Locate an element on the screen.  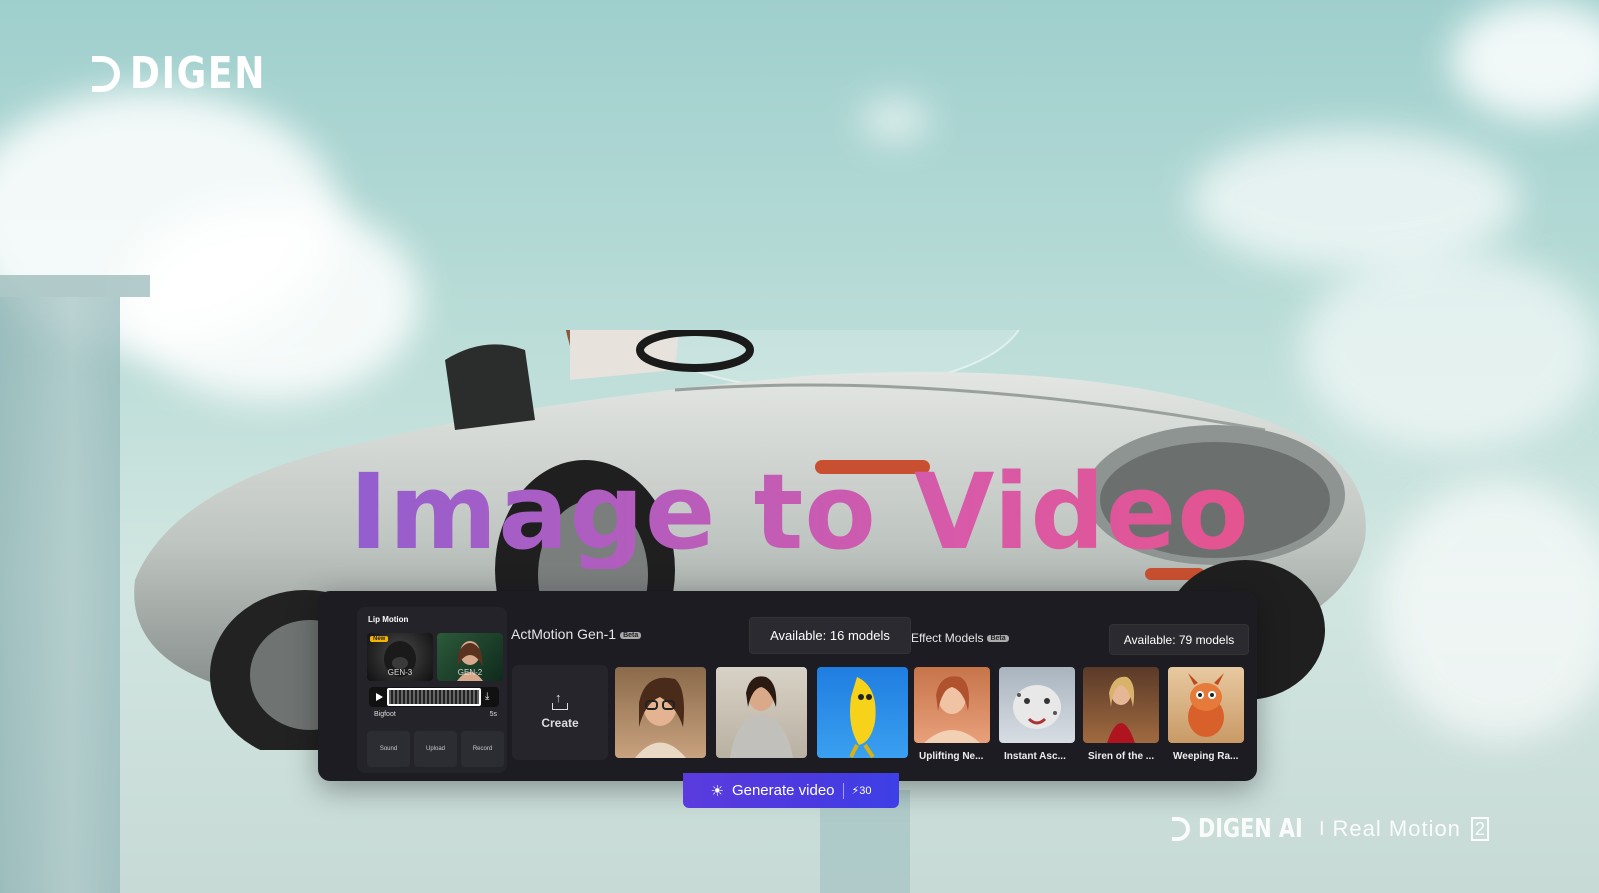
portrait-sweater-icon is located at coordinates (761, 717).